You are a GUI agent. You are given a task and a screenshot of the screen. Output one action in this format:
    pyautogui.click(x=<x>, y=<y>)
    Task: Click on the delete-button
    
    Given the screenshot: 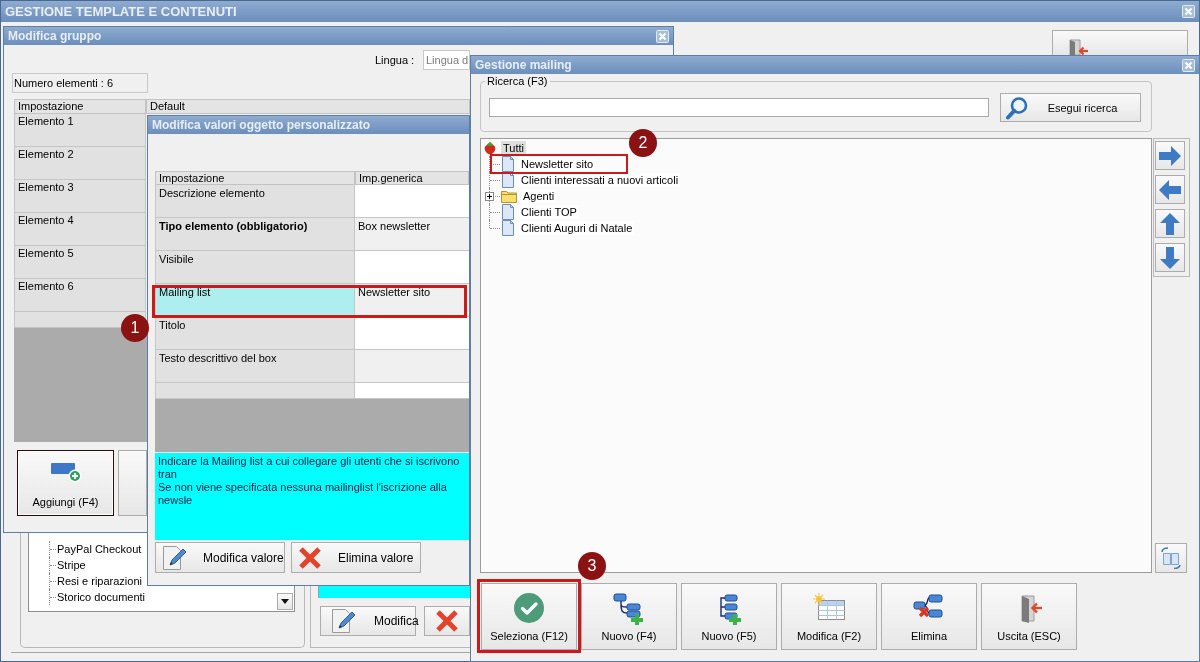 What is the action you would take?
    pyautogui.click(x=447, y=621)
    